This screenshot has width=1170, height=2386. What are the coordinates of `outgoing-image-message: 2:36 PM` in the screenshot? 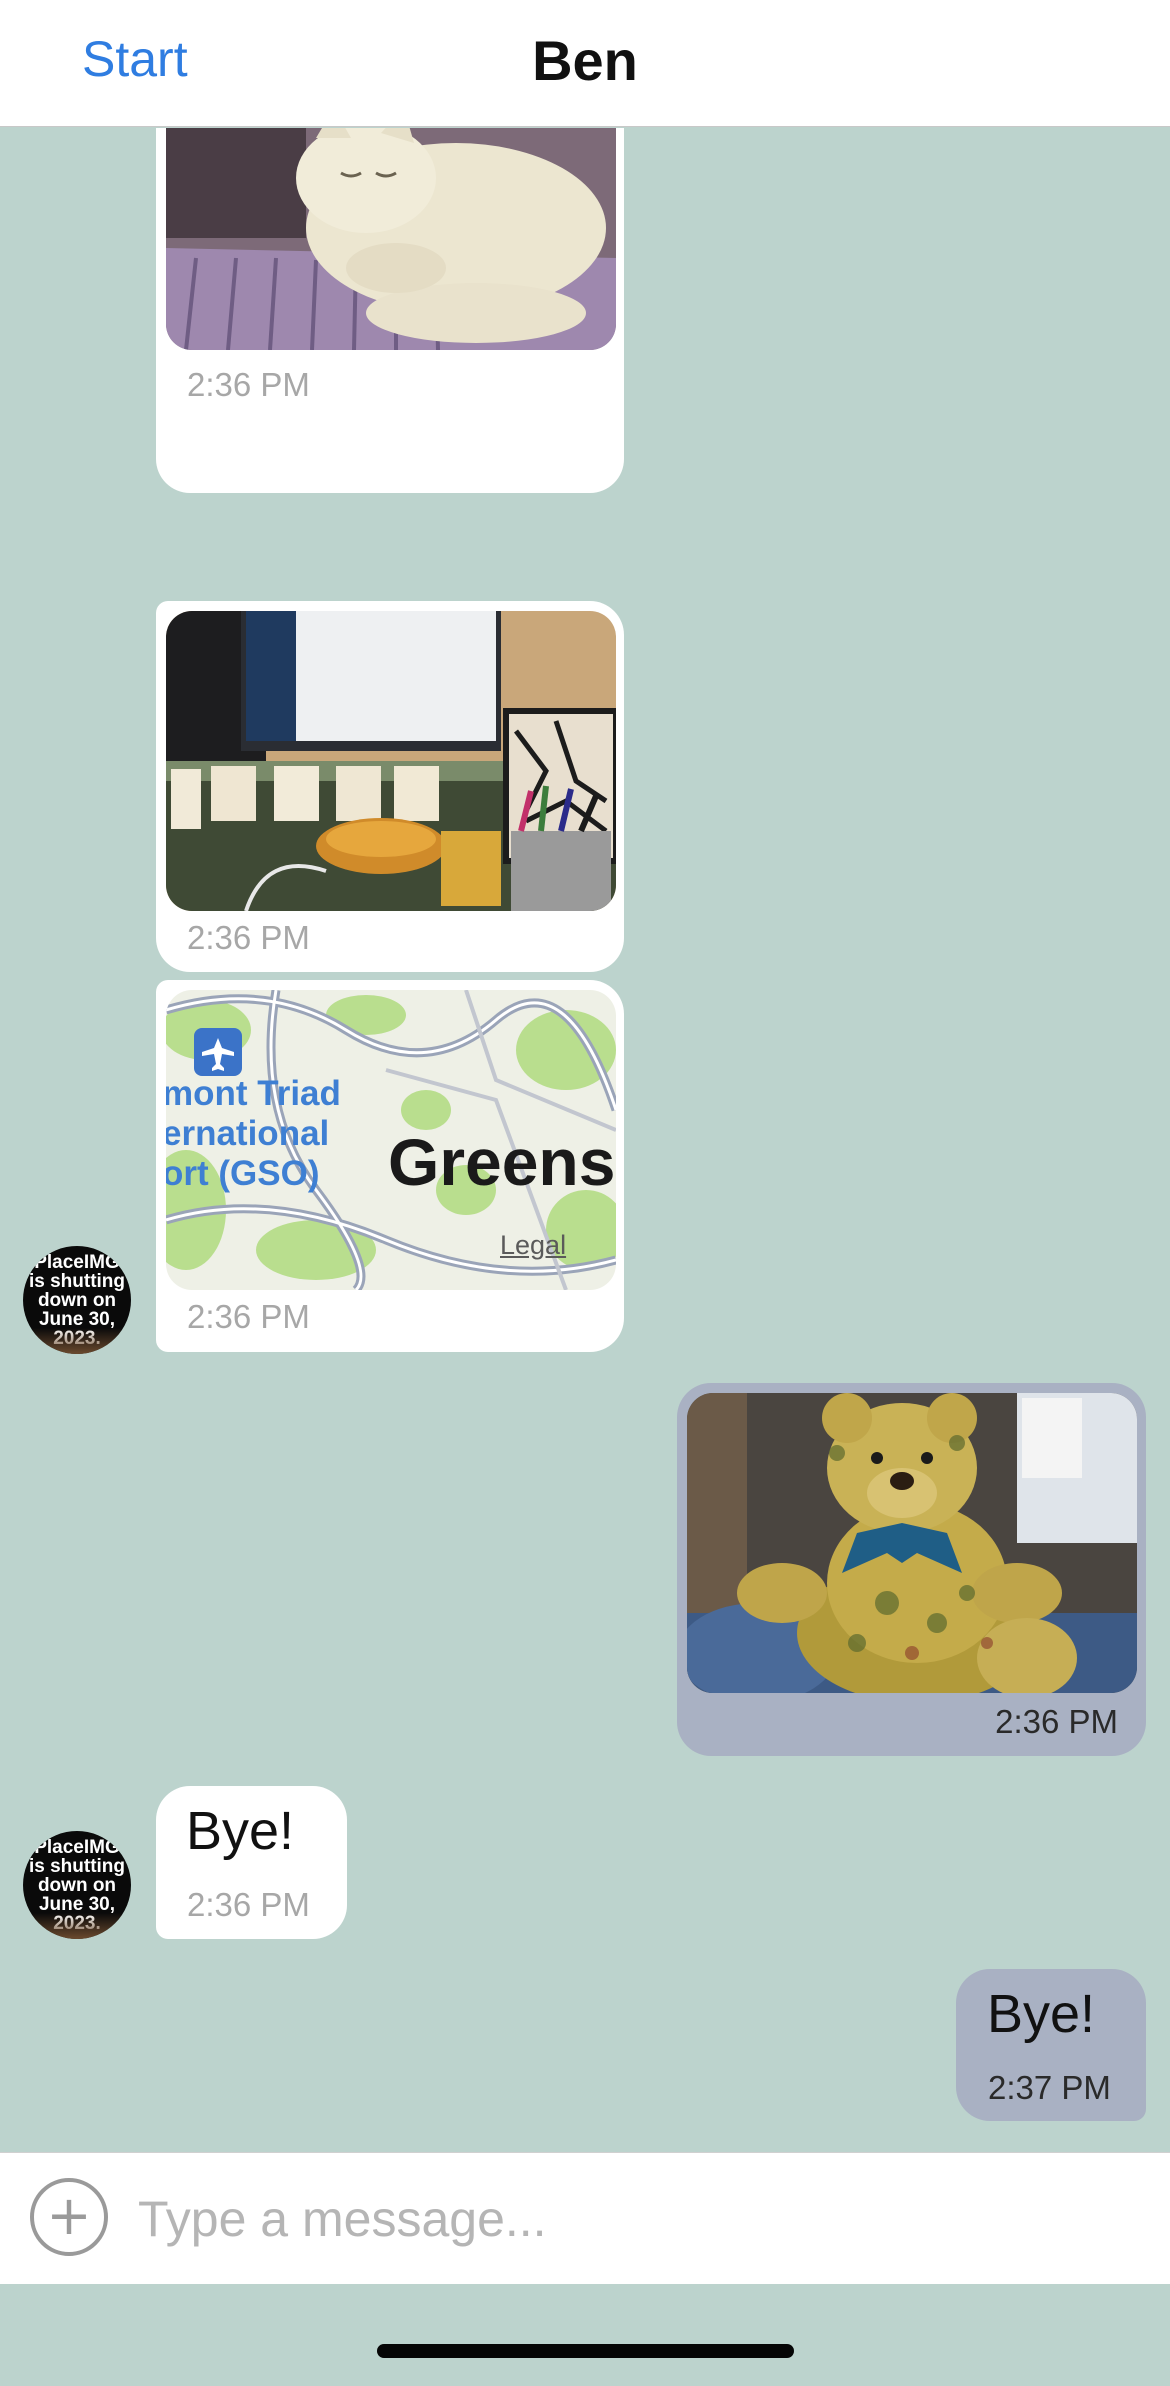 It's located at (911, 1569).